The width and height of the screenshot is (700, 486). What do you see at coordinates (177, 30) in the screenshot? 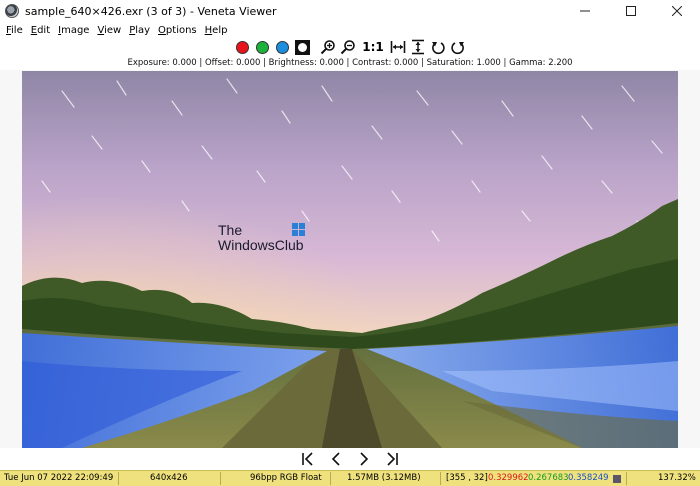
I see `menu-options: Options` at bounding box center [177, 30].